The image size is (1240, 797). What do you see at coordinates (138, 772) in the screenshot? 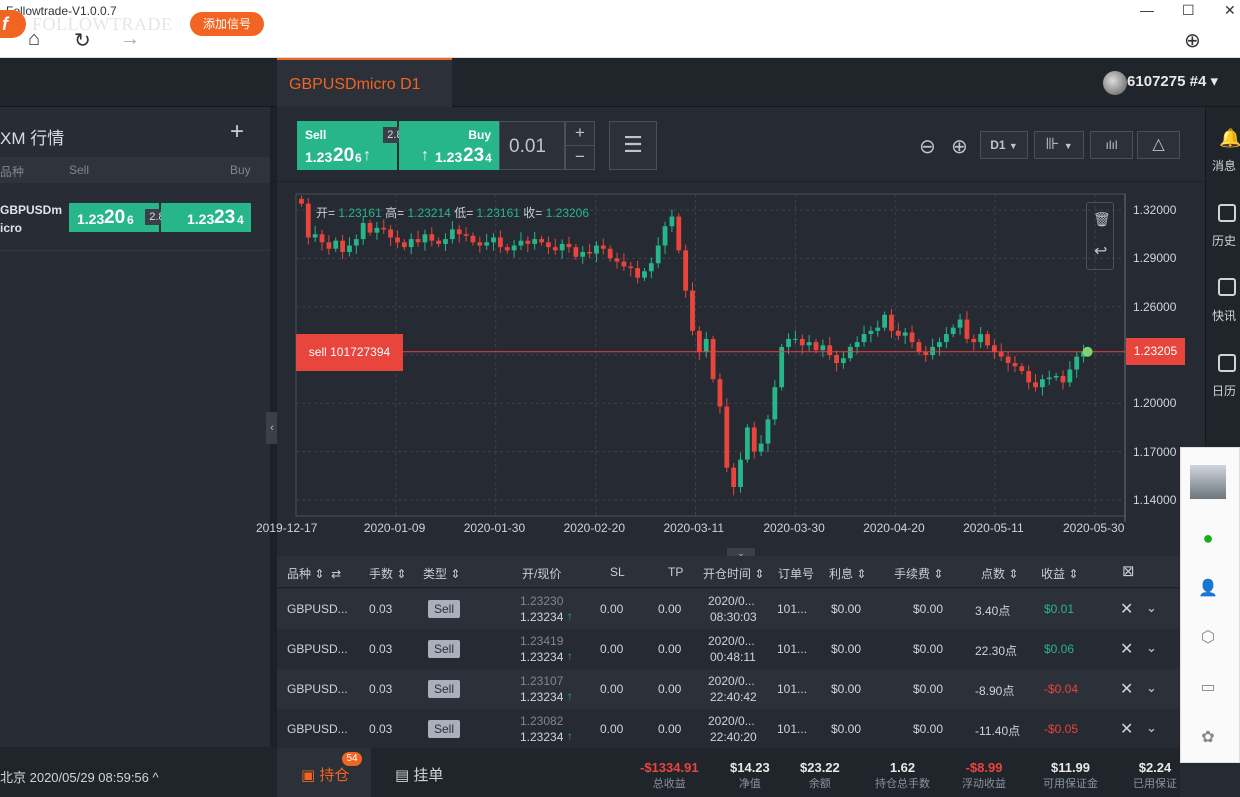
I see `server-clock: 北京 2020/05/29 08:59:56 ^` at bounding box center [138, 772].